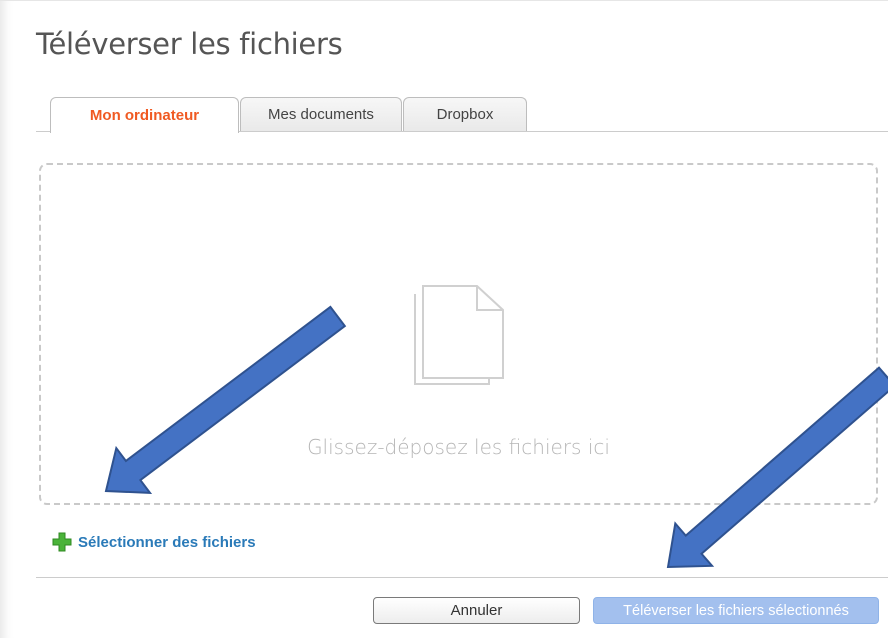  Describe the element at coordinates (62, 542) in the screenshot. I see `plus-icon` at that location.